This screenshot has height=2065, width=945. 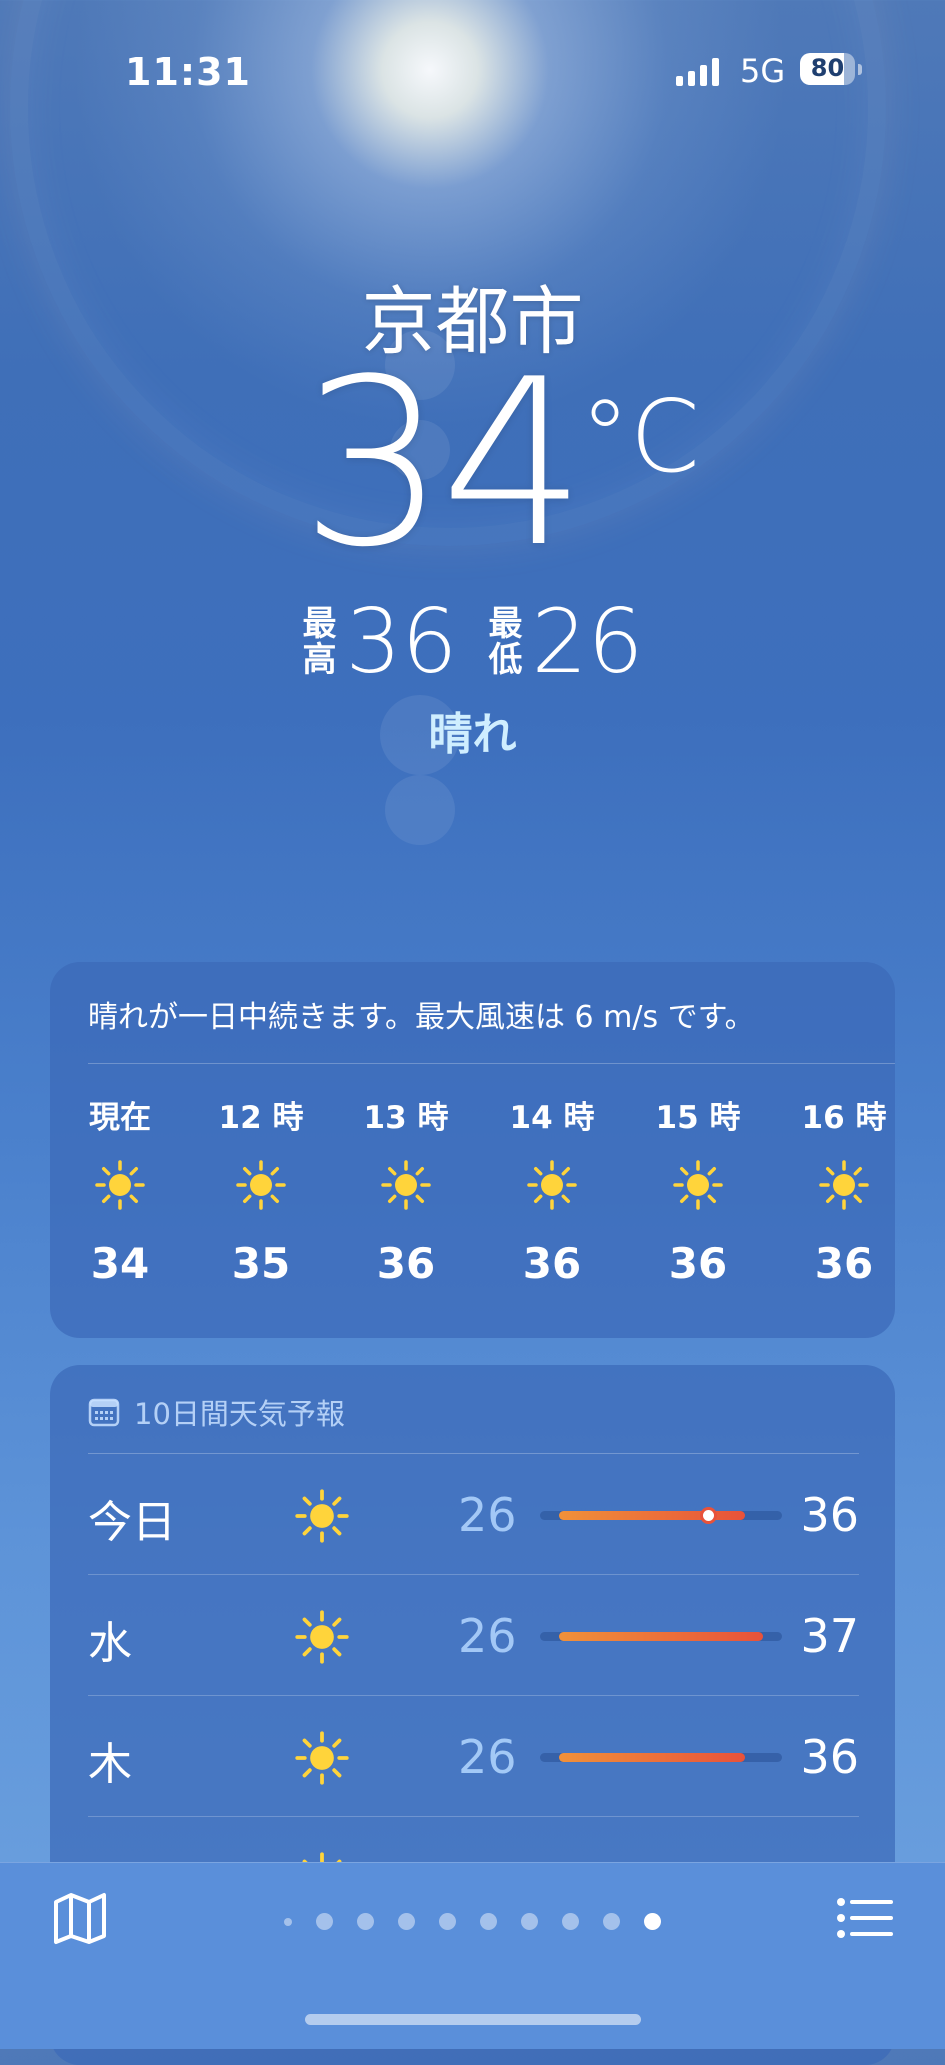 I want to click on location-page-dot, so click(x=288, y=1921).